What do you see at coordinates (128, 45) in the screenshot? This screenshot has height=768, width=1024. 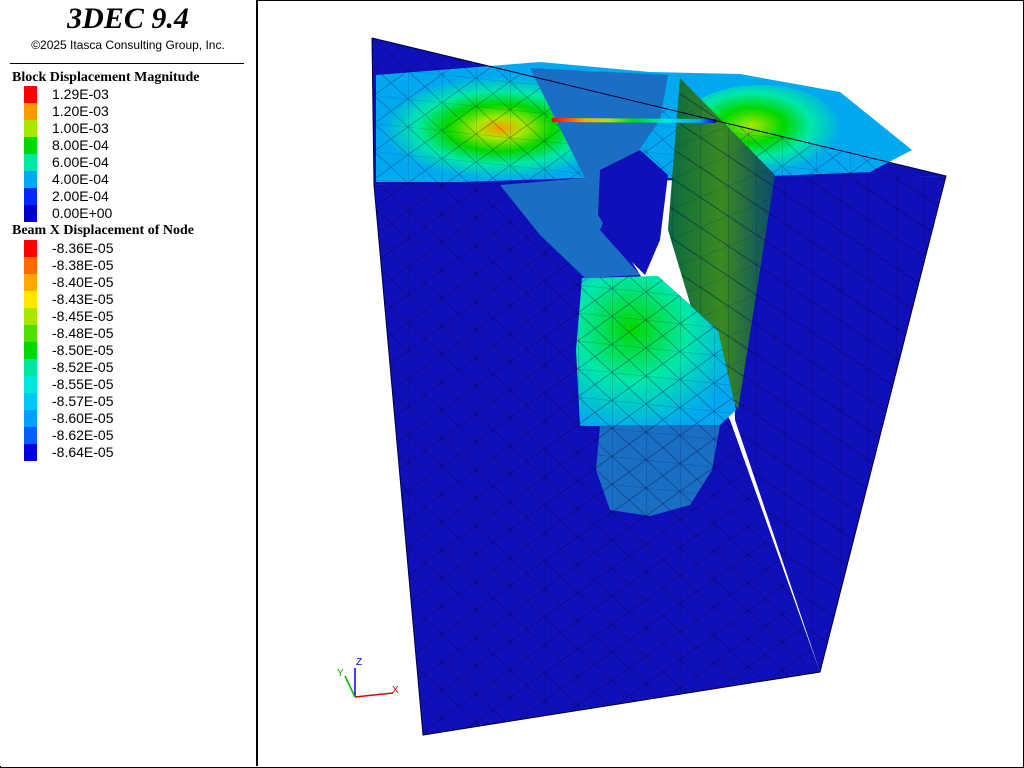 I see `copyright-text: ©2025 Itasca Consulting Group, Inc.` at bounding box center [128, 45].